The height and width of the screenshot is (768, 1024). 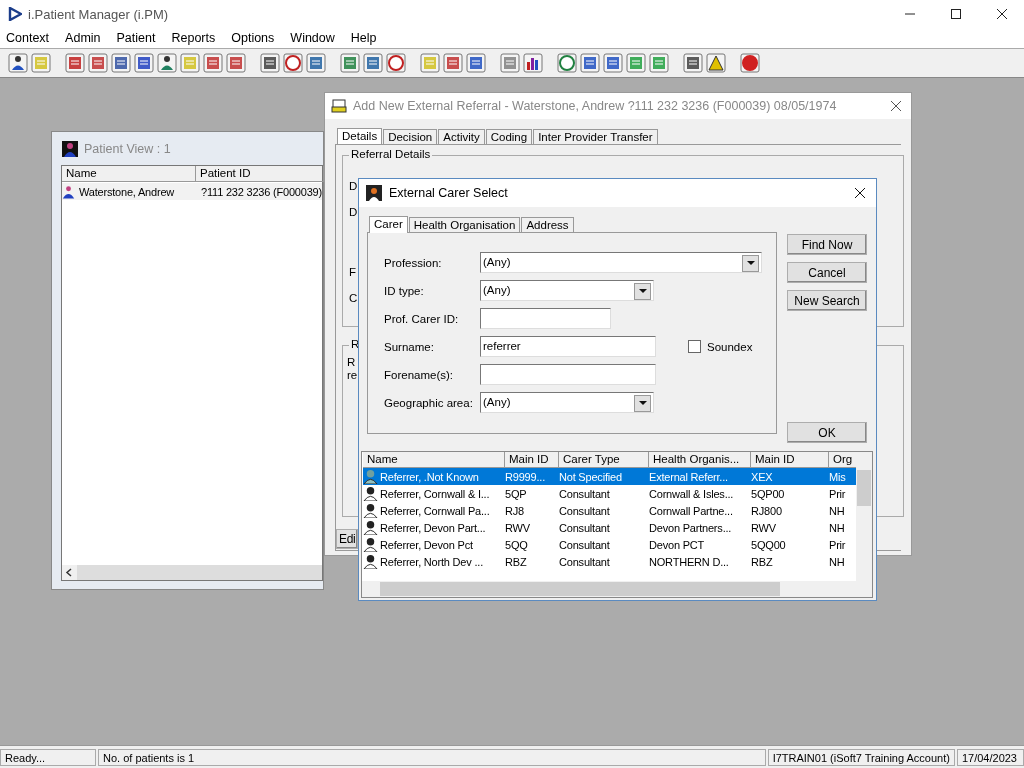 What do you see at coordinates (419, 374) in the screenshot?
I see `field-label: Forename(s):` at bounding box center [419, 374].